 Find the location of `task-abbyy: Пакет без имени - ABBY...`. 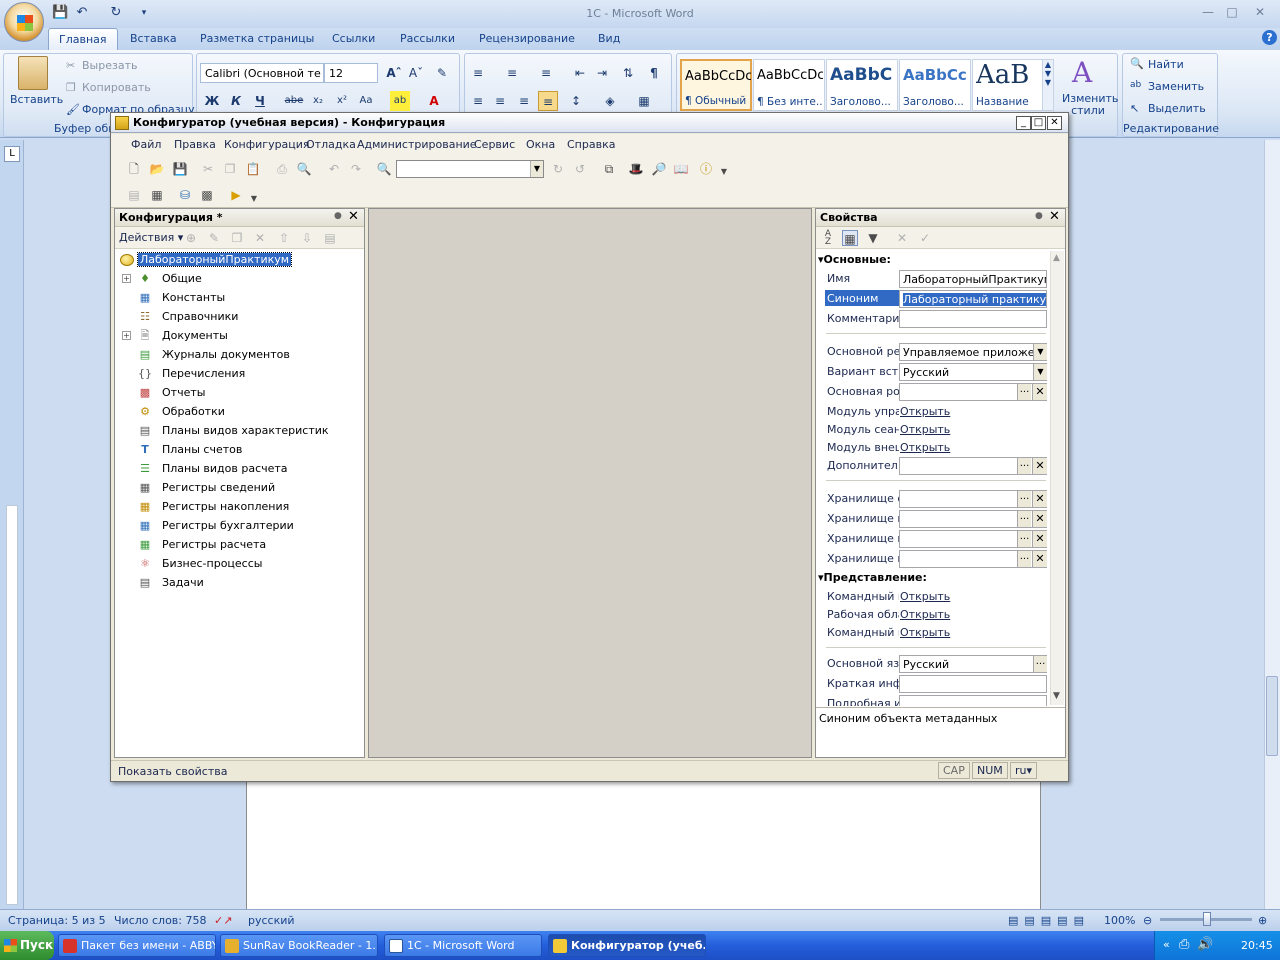

task-abbyy: Пакет без имени - ABBY... is located at coordinates (137, 945).